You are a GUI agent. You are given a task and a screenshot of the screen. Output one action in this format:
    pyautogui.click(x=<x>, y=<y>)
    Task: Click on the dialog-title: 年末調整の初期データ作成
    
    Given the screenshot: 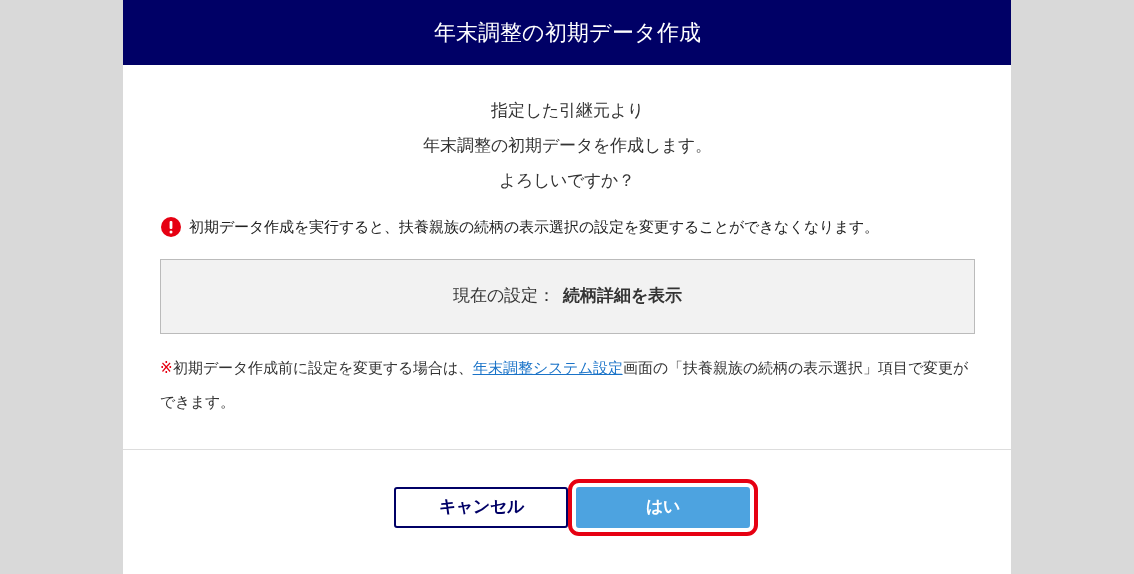 What is the action you would take?
    pyautogui.click(x=567, y=32)
    